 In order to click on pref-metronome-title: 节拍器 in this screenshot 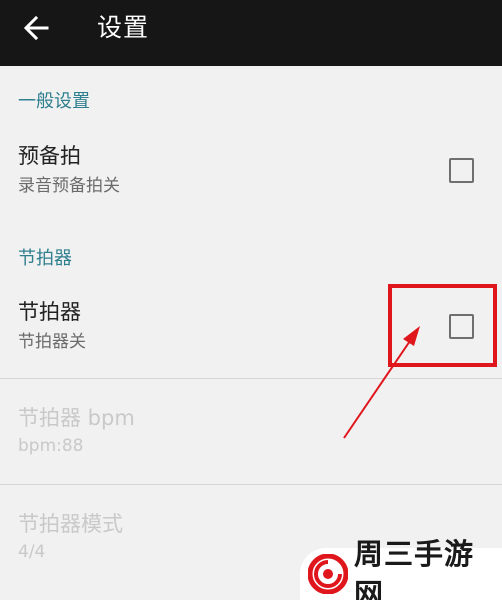, I will do `click(49, 312)`.